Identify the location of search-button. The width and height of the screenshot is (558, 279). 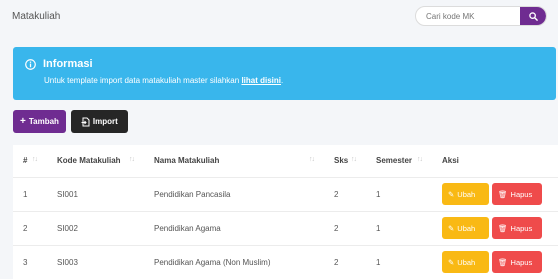
(533, 16).